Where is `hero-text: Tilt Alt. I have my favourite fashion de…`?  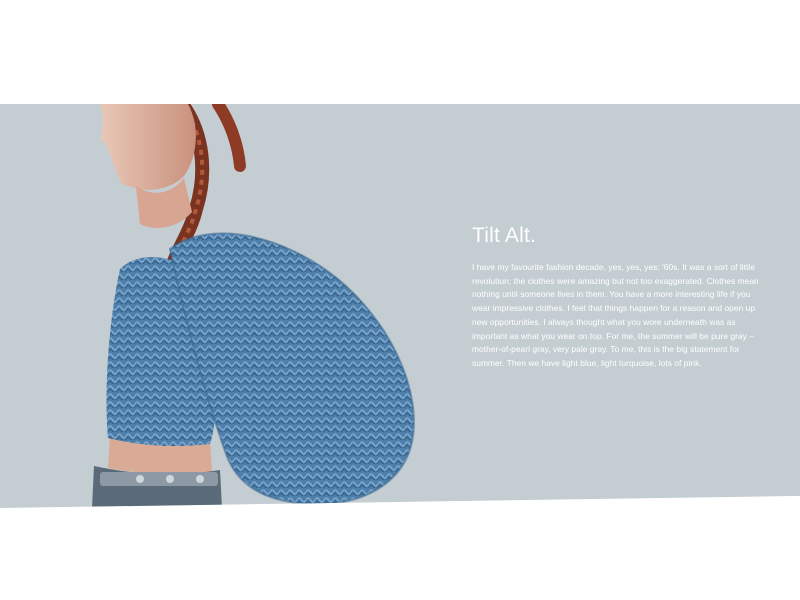
hero-text: Tilt Alt. I have my favourite fashion de… is located at coordinates (616, 297).